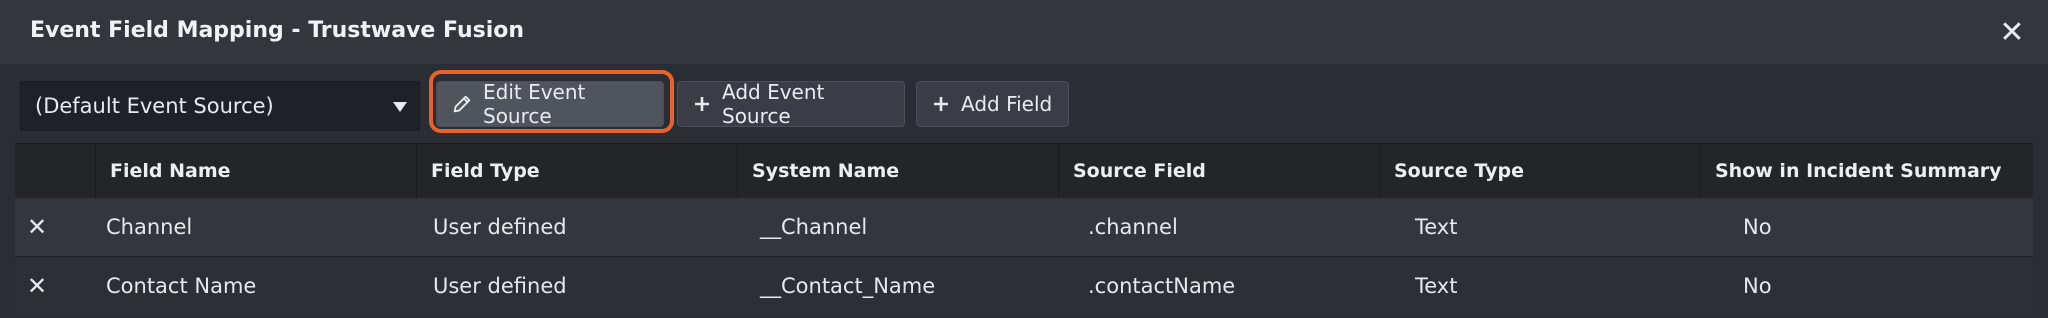 This screenshot has width=2048, height=318. What do you see at coordinates (848, 286) in the screenshot?
I see `cell-system-name: __Contact_Name` at bounding box center [848, 286].